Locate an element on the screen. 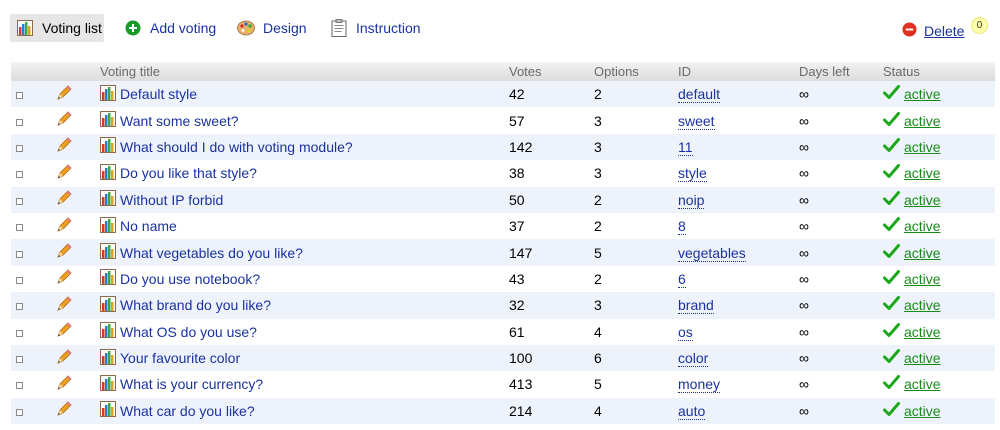  instruction-label: Instruction is located at coordinates (388, 28).